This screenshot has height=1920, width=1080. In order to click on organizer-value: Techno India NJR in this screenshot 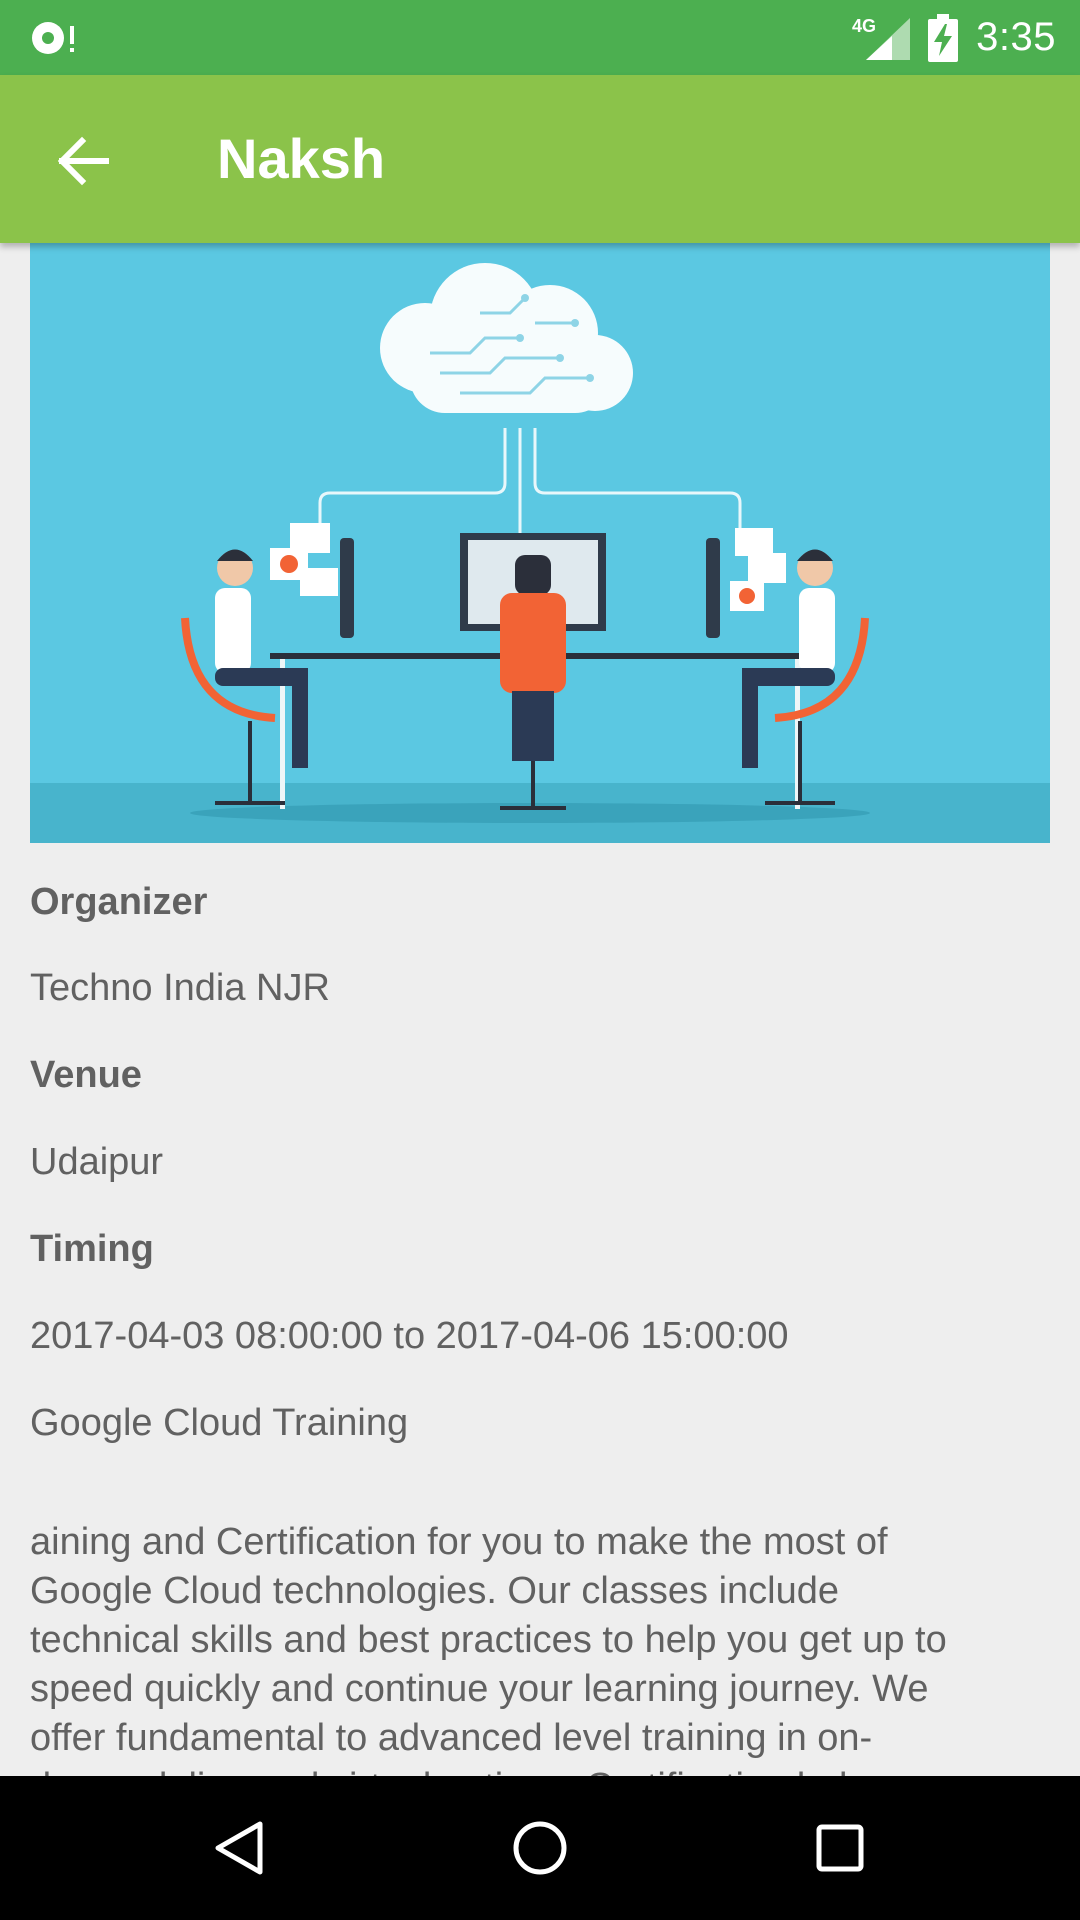, I will do `click(180, 988)`.